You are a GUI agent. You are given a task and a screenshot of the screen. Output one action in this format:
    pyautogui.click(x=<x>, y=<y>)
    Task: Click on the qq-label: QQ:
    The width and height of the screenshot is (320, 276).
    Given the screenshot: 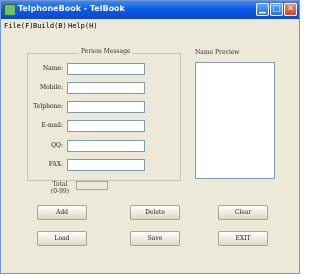 What is the action you would take?
    pyautogui.click(x=57, y=145)
    